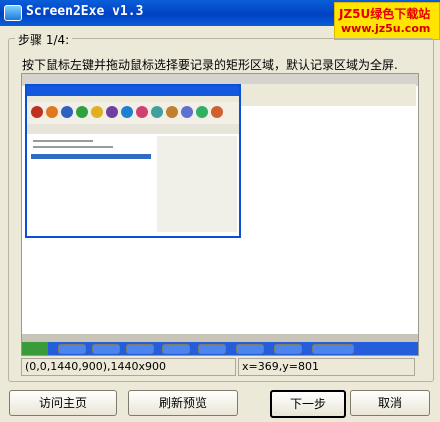 This screenshot has height=422, width=440. Describe the element at coordinates (386, 28) in the screenshot. I see `watermark-line-2: www.jz5u.com` at that location.